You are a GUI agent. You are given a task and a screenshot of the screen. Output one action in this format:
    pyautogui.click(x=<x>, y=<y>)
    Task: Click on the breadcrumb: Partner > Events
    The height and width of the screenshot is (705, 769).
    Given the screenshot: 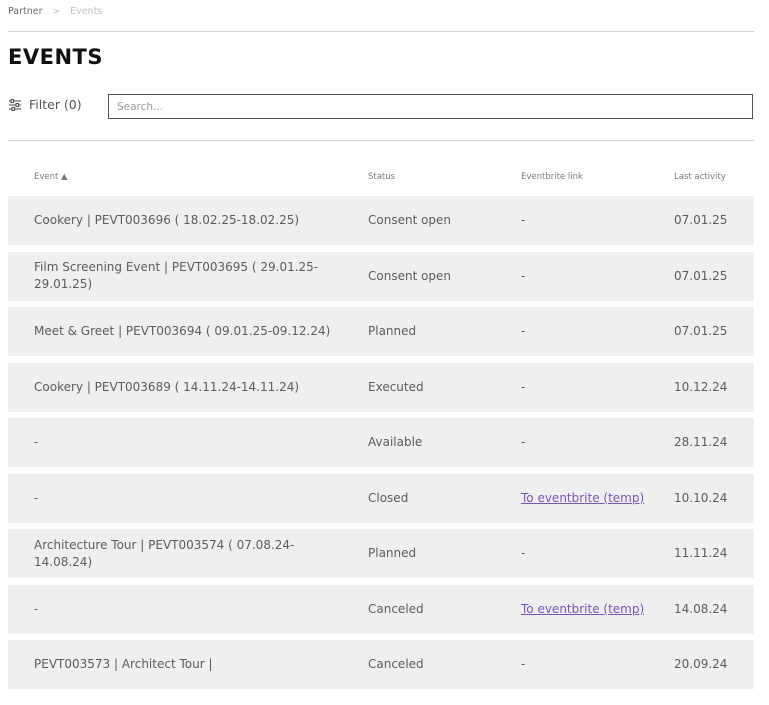 What is the action you would take?
    pyautogui.click(x=55, y=11)
    